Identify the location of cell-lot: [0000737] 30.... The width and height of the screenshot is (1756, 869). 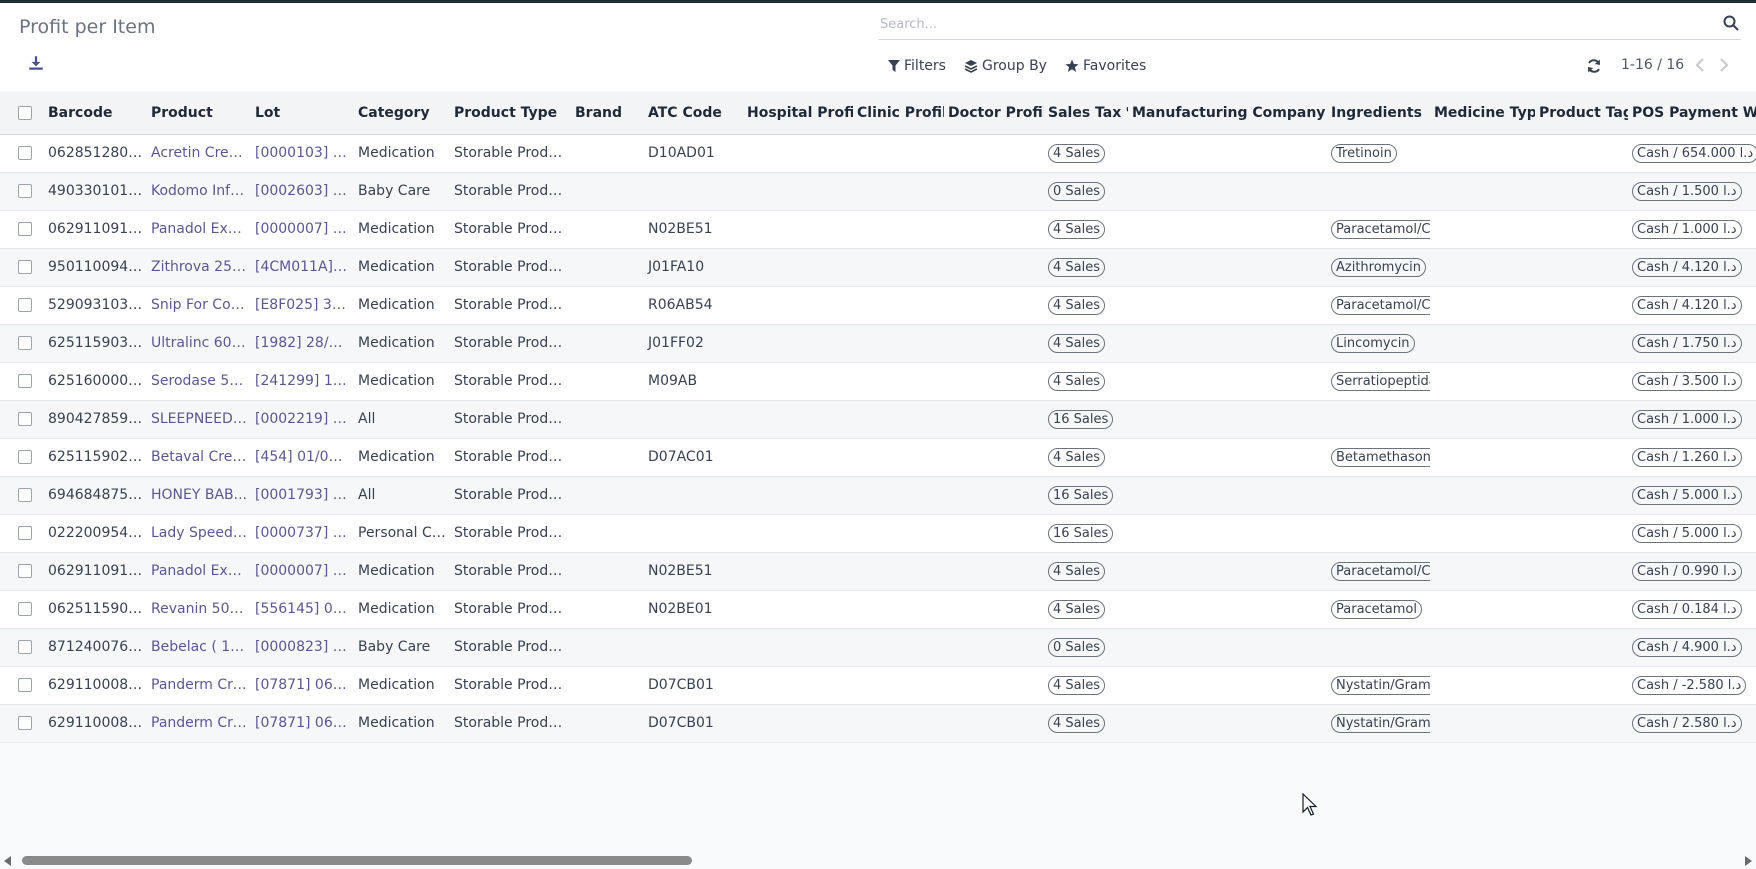
(302, 533).